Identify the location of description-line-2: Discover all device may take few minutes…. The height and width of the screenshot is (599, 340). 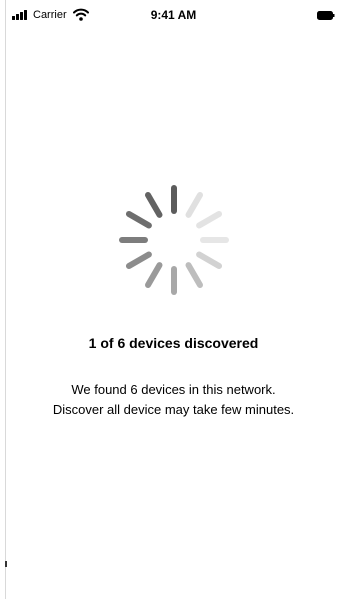
(173, 409).